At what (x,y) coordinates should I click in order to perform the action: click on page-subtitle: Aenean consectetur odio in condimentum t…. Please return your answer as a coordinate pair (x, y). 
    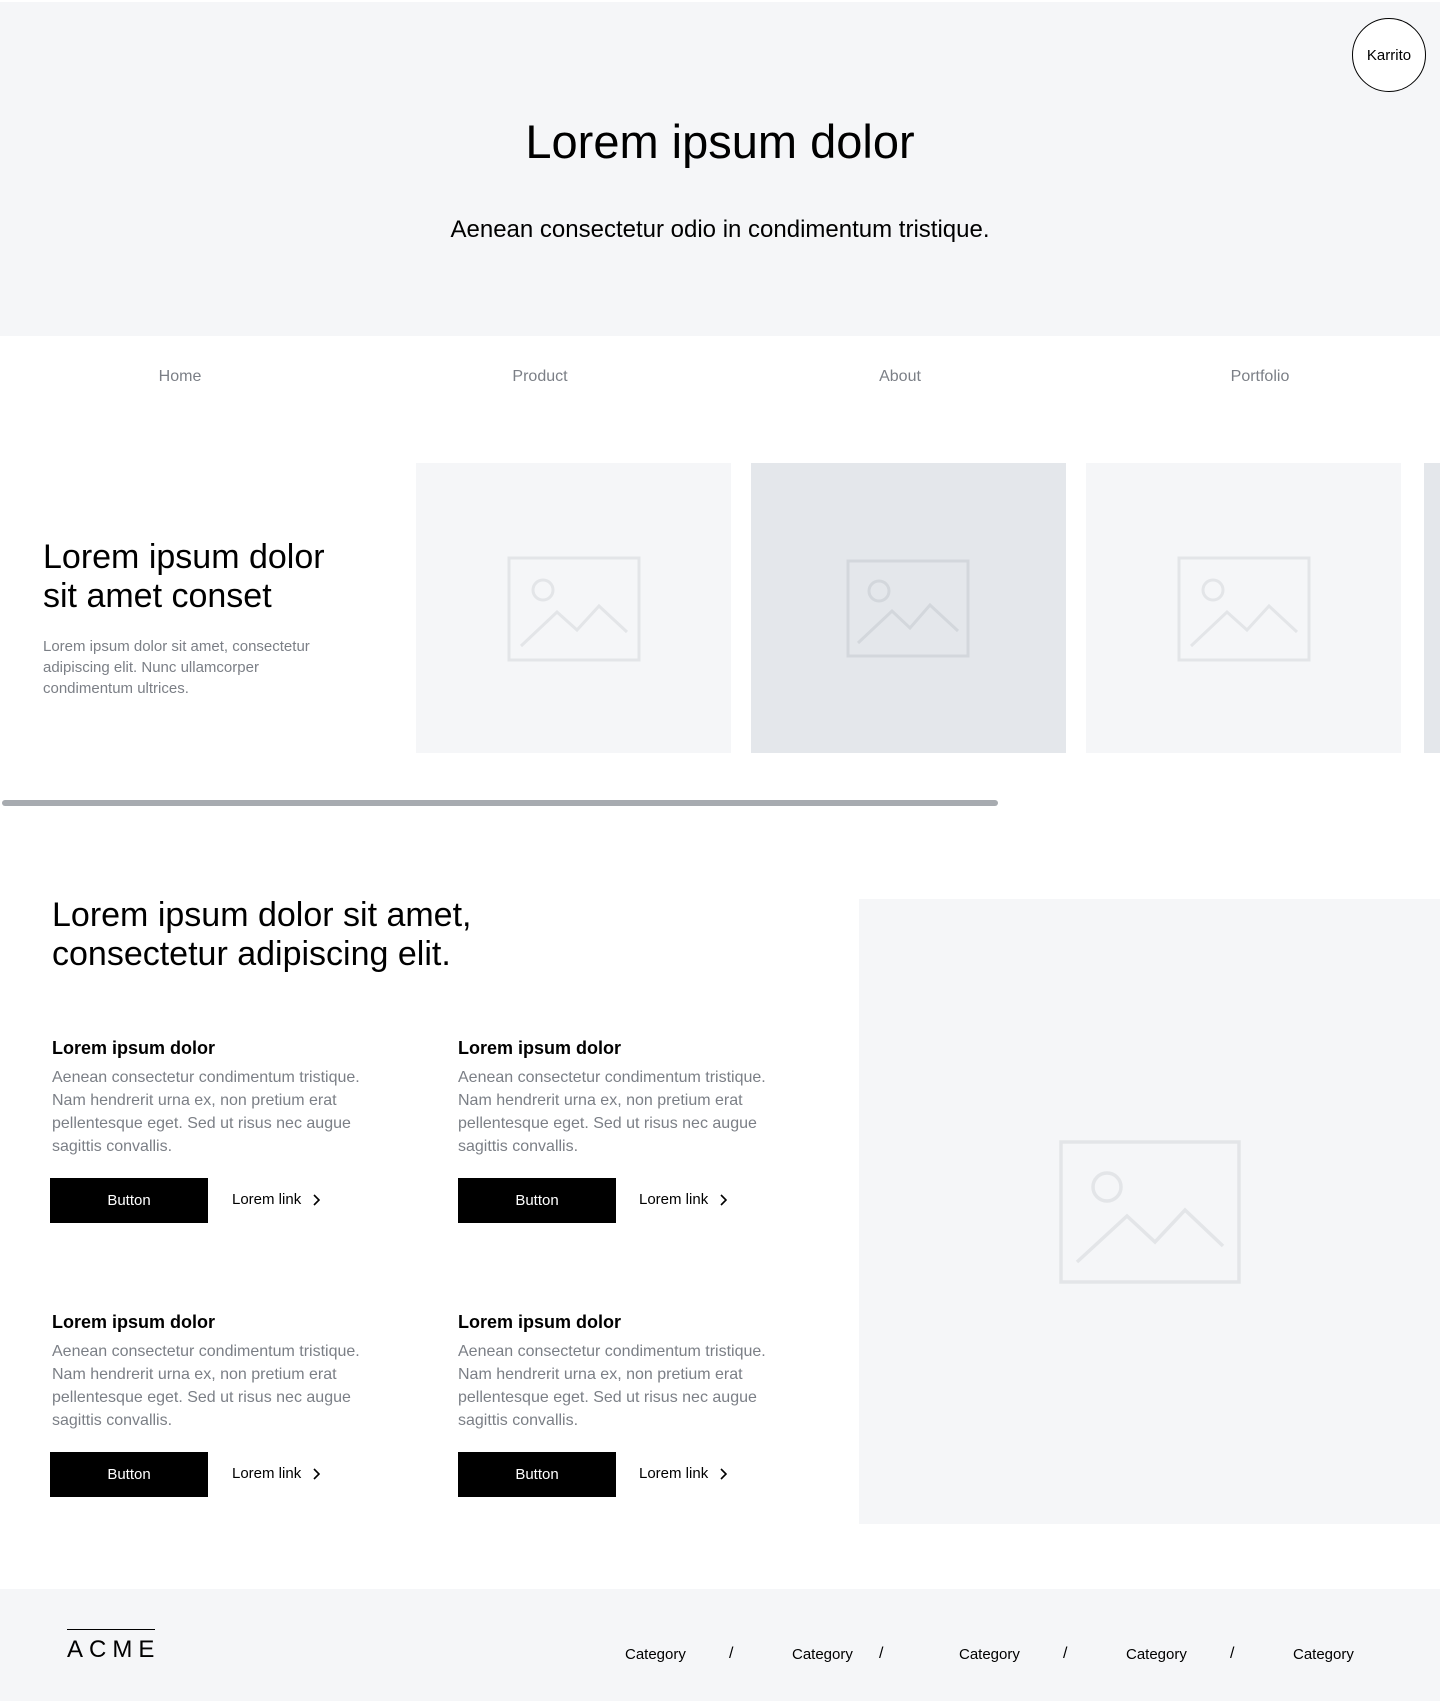
    Looking at the image, I should click on (720, 229).